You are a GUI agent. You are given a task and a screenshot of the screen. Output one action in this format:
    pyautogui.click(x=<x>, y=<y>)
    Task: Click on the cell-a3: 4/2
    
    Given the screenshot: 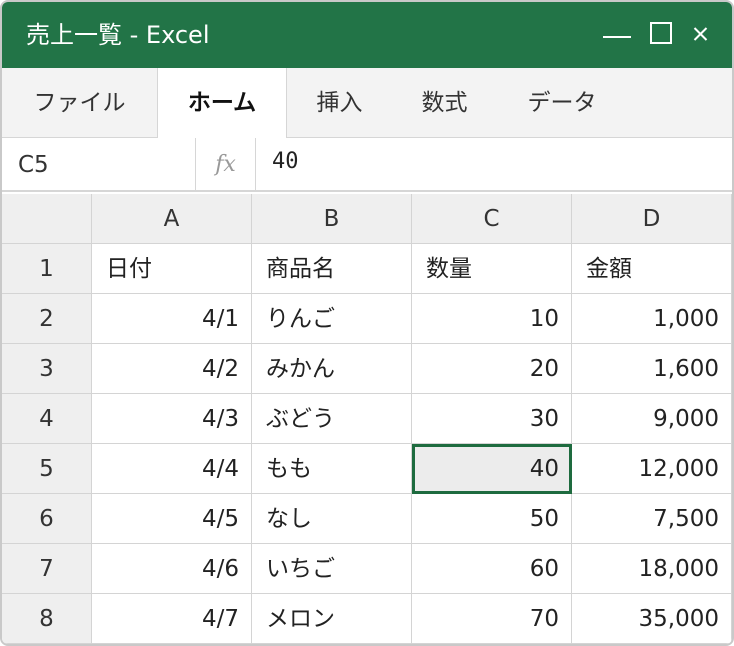 What is the action you would take?
    pyautogui.click(x=172, y=369)
    